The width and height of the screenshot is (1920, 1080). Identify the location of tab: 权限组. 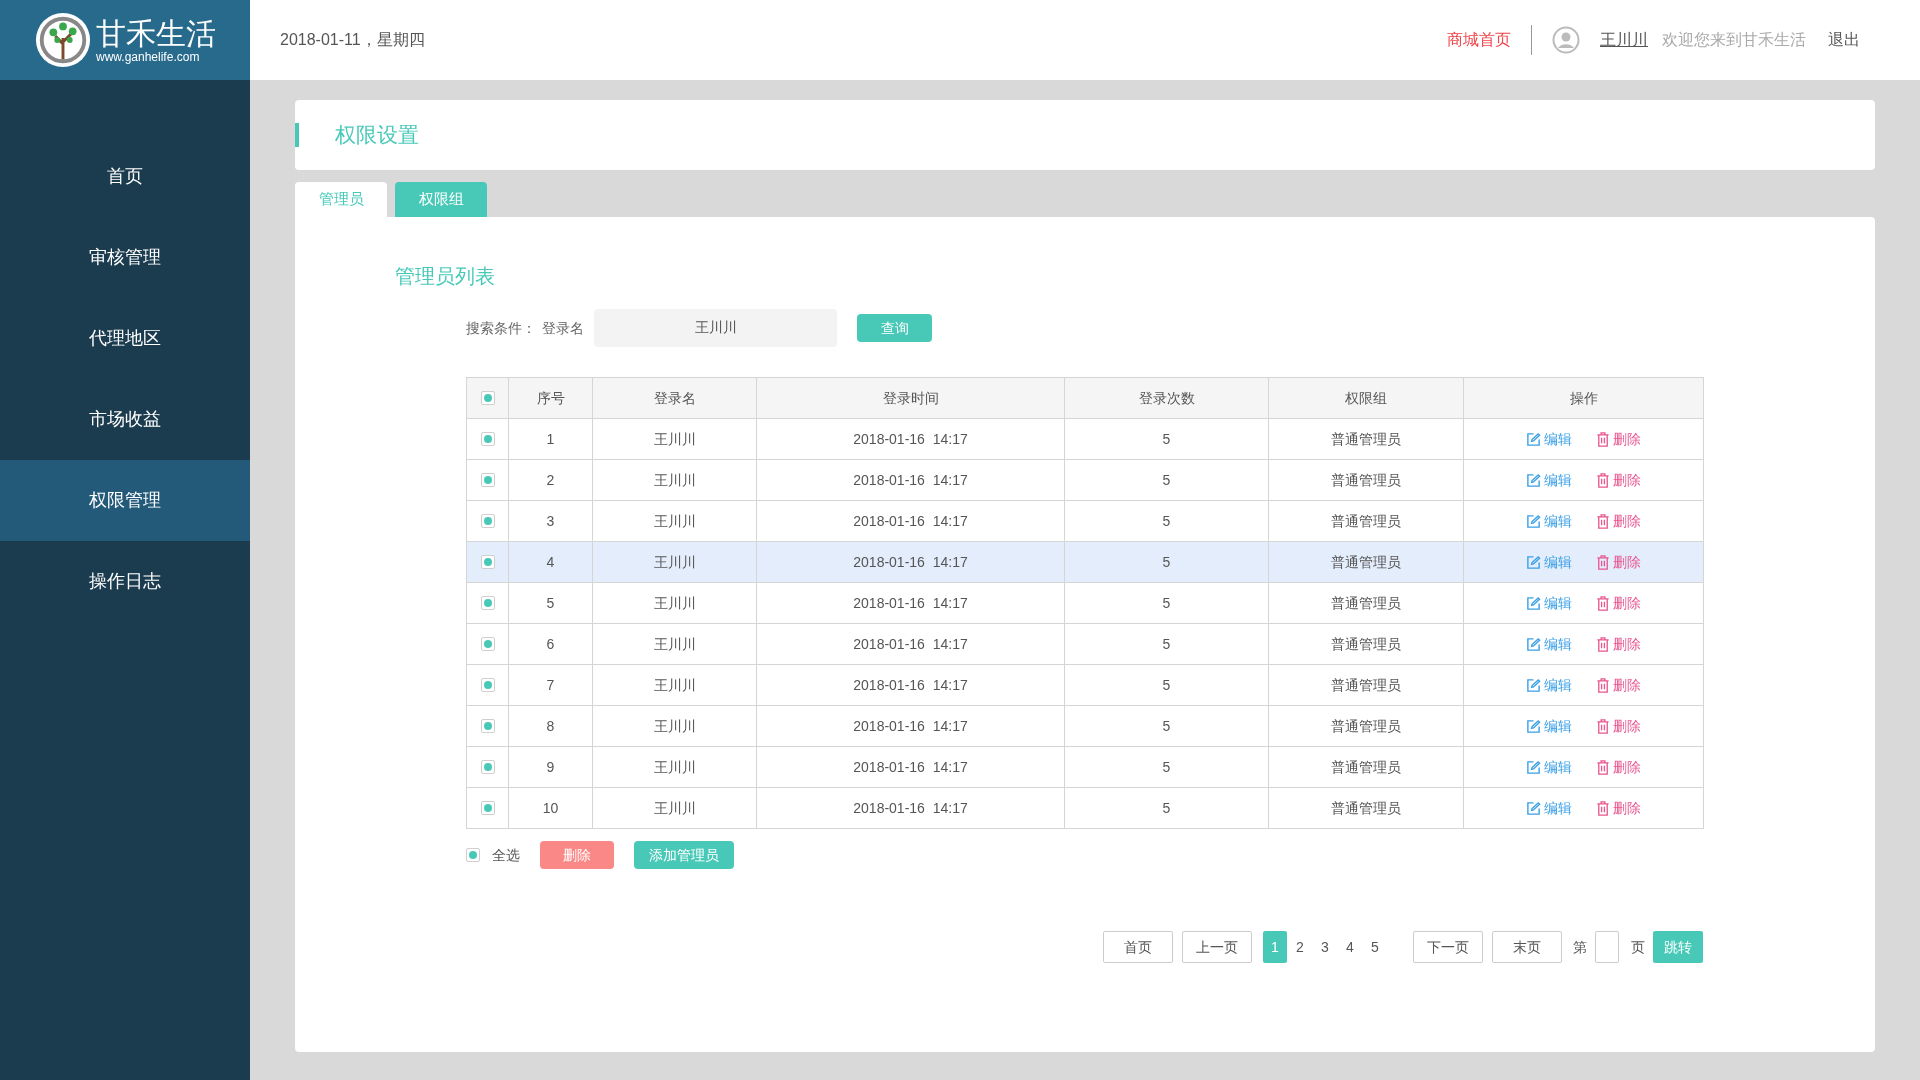
(441, 199).